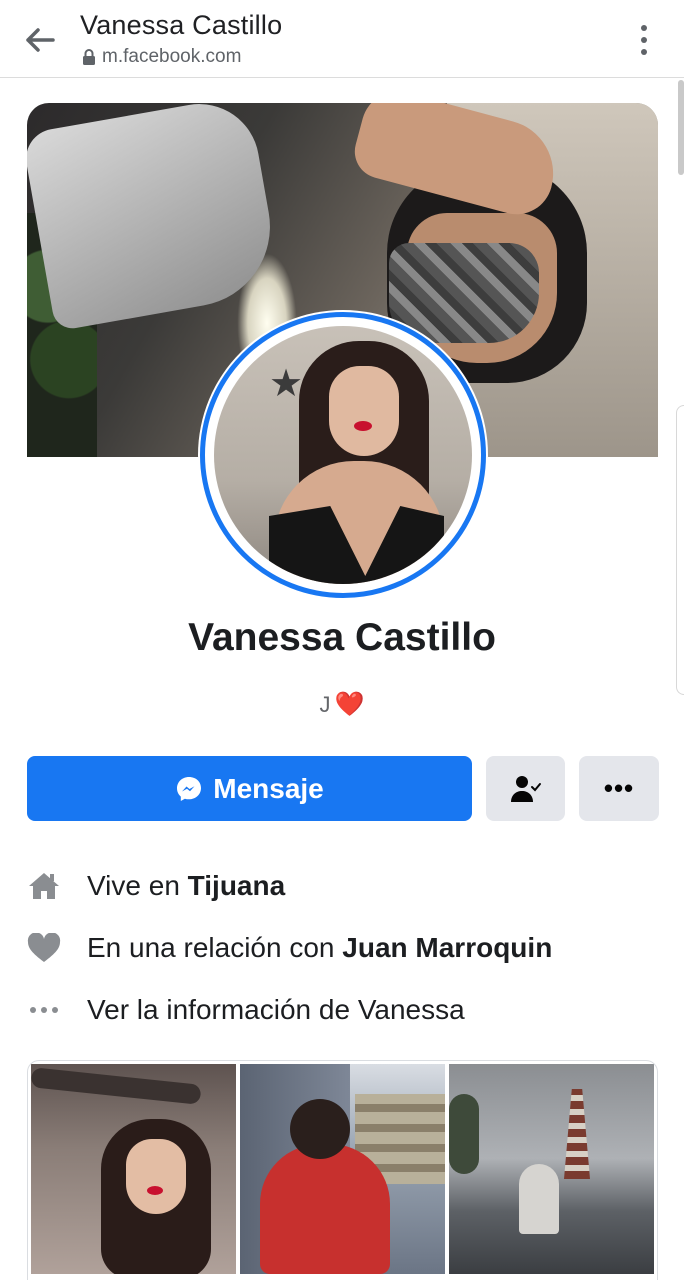 Image resolution: width=684 pixels, height=1280 pixels. What do you see at coordinates (342, 637) in the screenshot?
I see `profile-name: Vanessa Castillo` at bounding box center [342, 637].